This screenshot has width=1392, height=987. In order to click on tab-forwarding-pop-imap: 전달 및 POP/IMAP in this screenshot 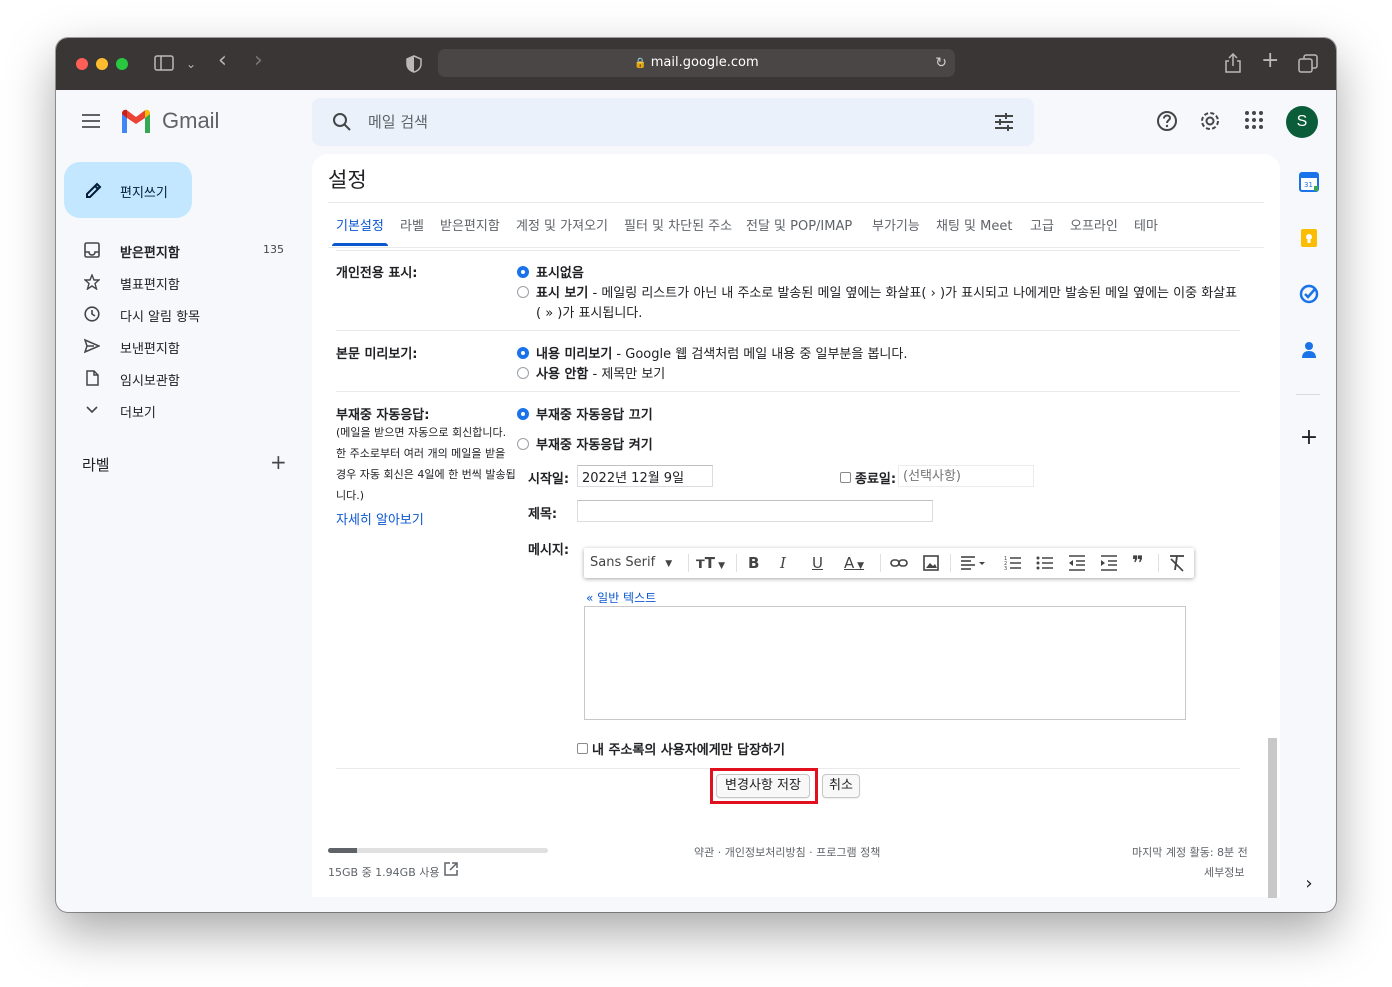, I will do `click(799, 224)`.